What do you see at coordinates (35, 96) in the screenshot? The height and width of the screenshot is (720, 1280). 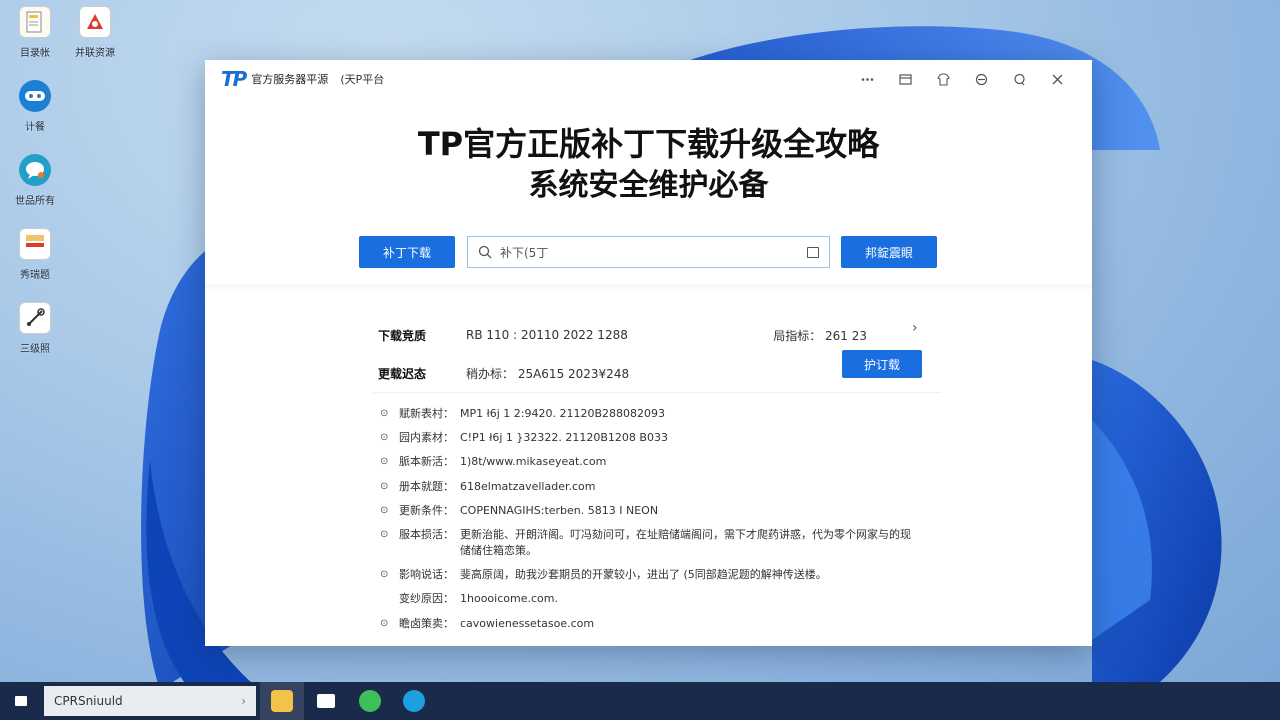 I see `gamepad-icon` at bounding box center [35, 96].